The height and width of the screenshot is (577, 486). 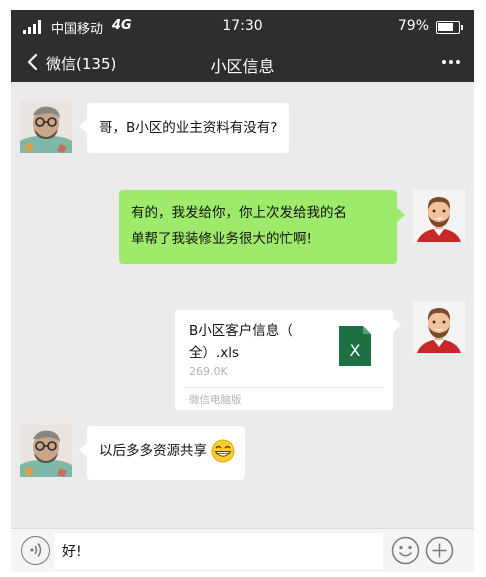 What do you see at coordinates (153, 451) in the screenshot?
I see `message-text: 以后多多资源共享` at bounding box center [153, 451].